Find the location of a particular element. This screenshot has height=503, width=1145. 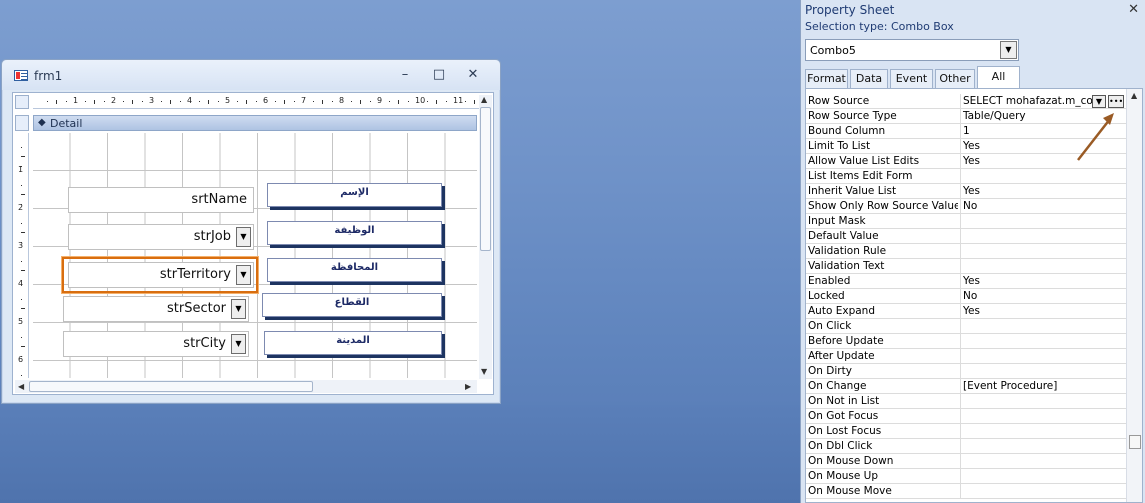

scroll-right-icon: ▶ is located at coordinates (468, 386).